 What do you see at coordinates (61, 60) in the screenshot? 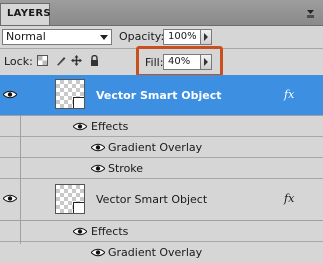
I see `lock-image-pixels-icon` at bounding box center [61, 60].